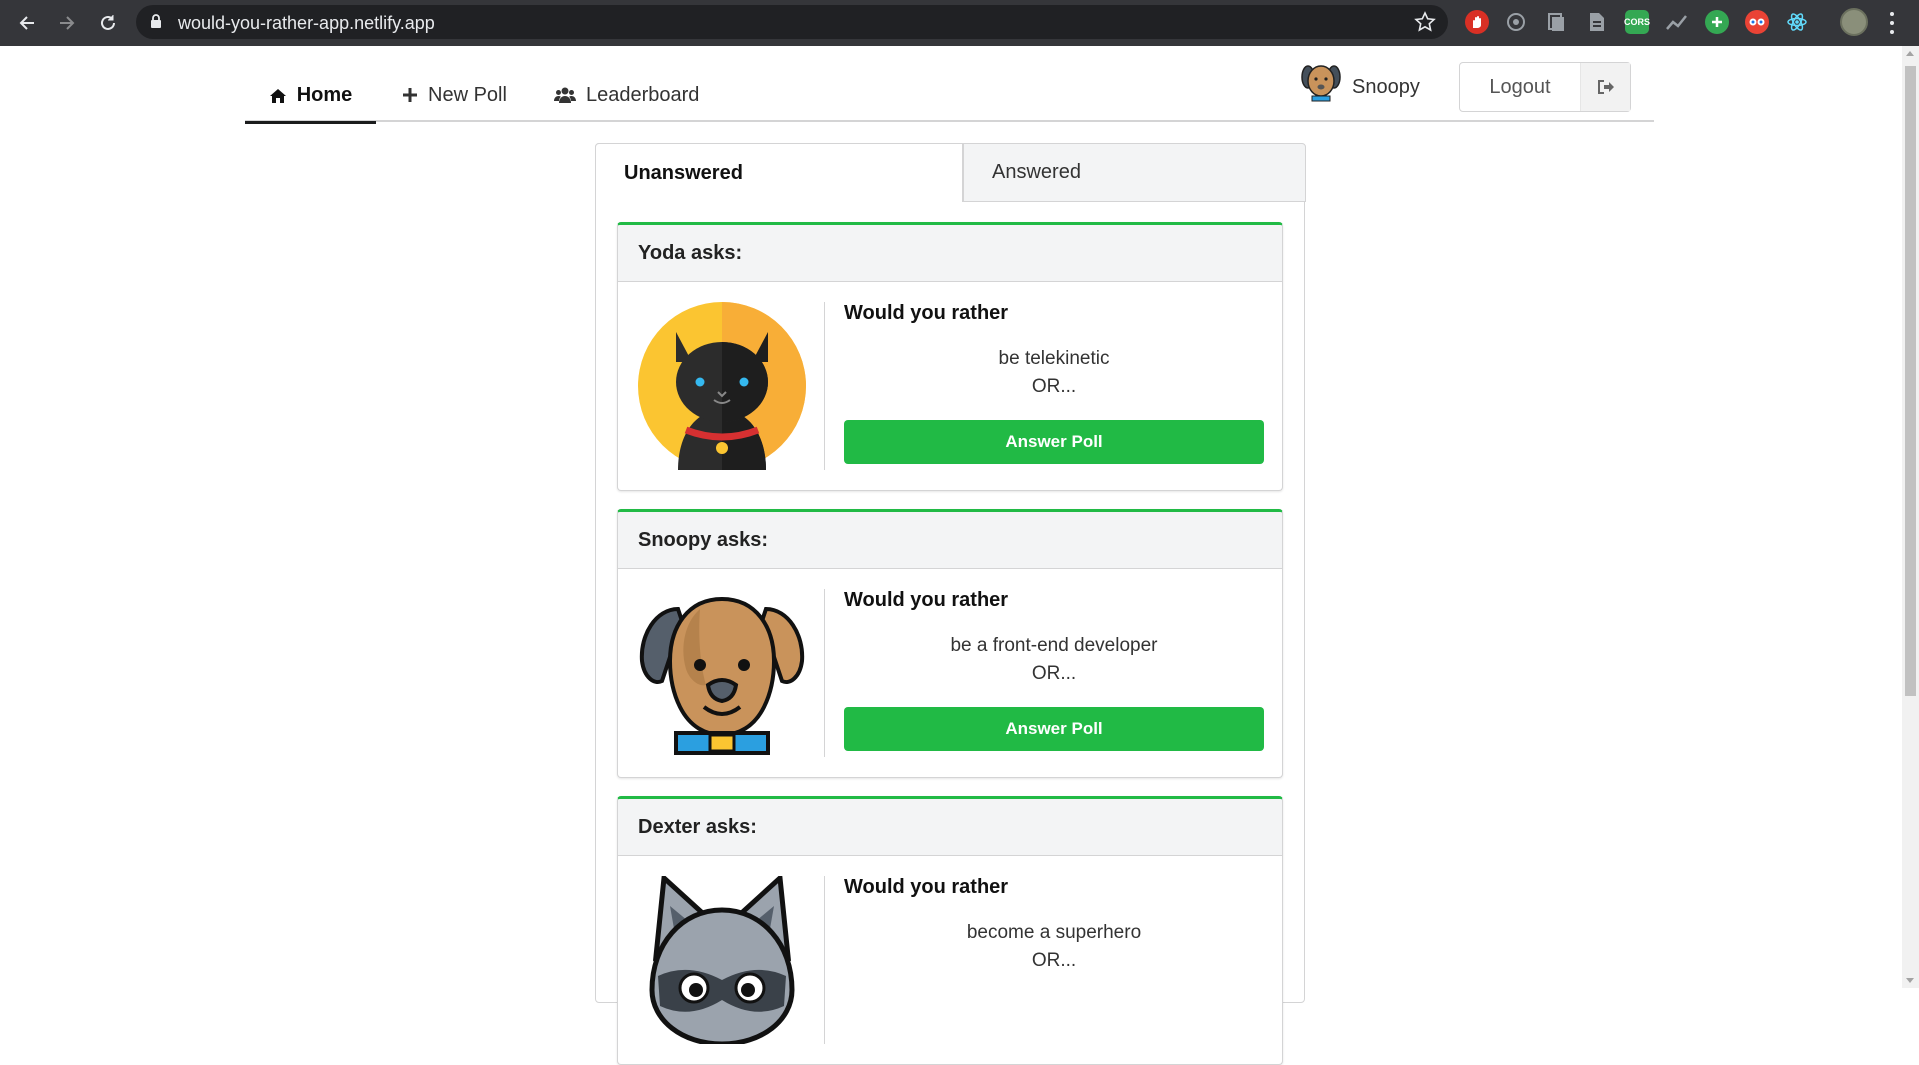 The image size is (1919, 1065). Describe the element at coordinates (950, 540) in the screenshot. I see `question-author: Snoopy asks:` at that location.